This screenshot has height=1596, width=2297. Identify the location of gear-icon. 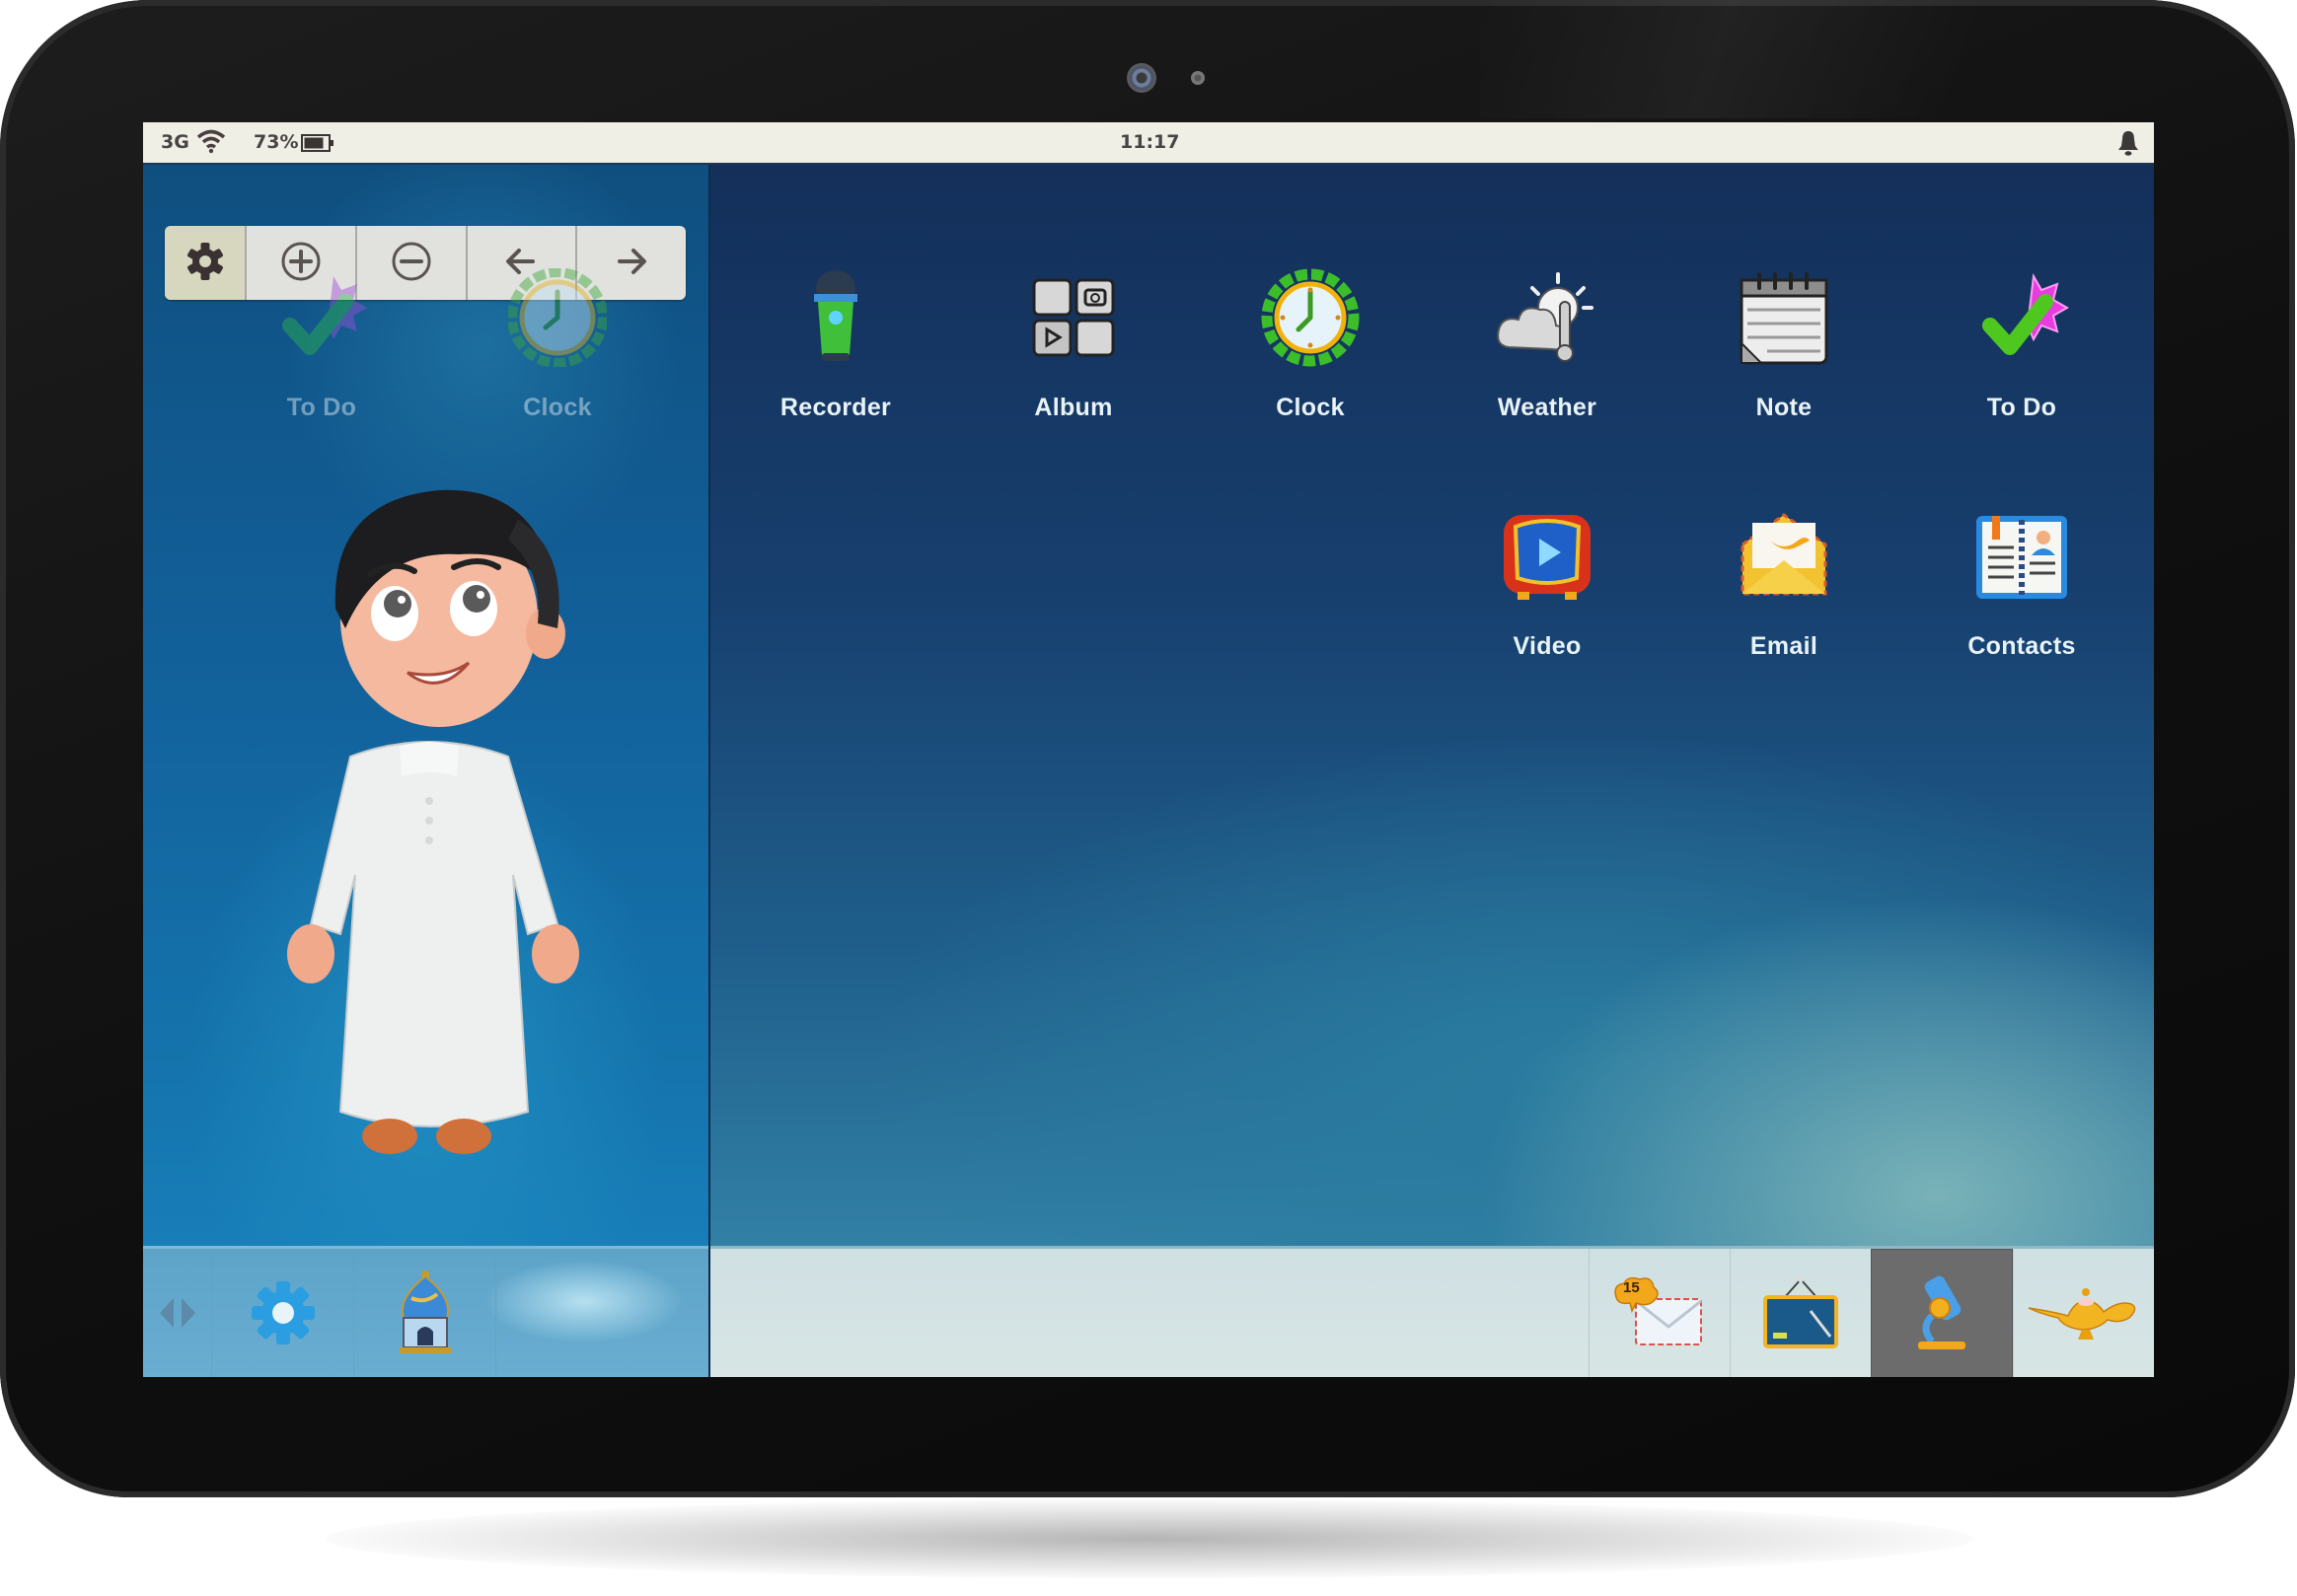
(205, 263).